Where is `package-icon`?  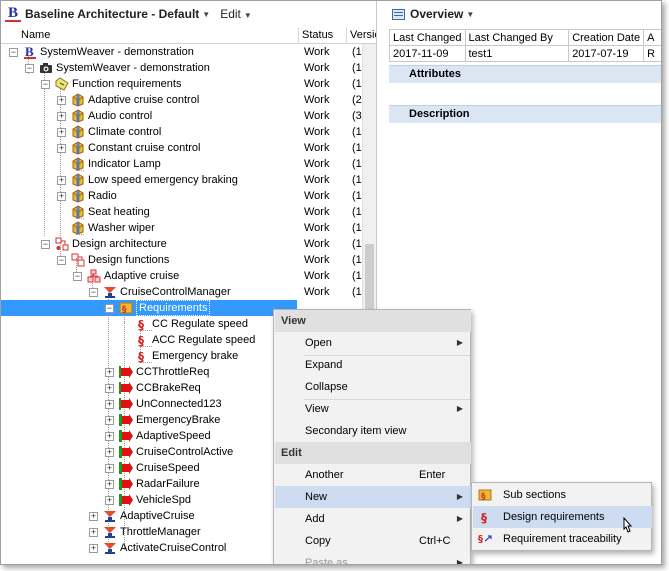 package-icon is located at coordinates (78, 100).